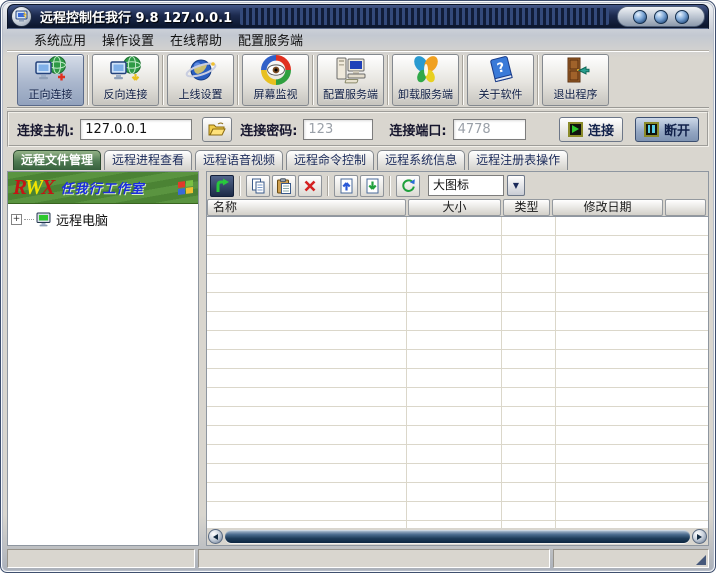  Describe the element at coordinates (126, 70) in the screenshot. I see `computer-globe-down-icon` at that location.